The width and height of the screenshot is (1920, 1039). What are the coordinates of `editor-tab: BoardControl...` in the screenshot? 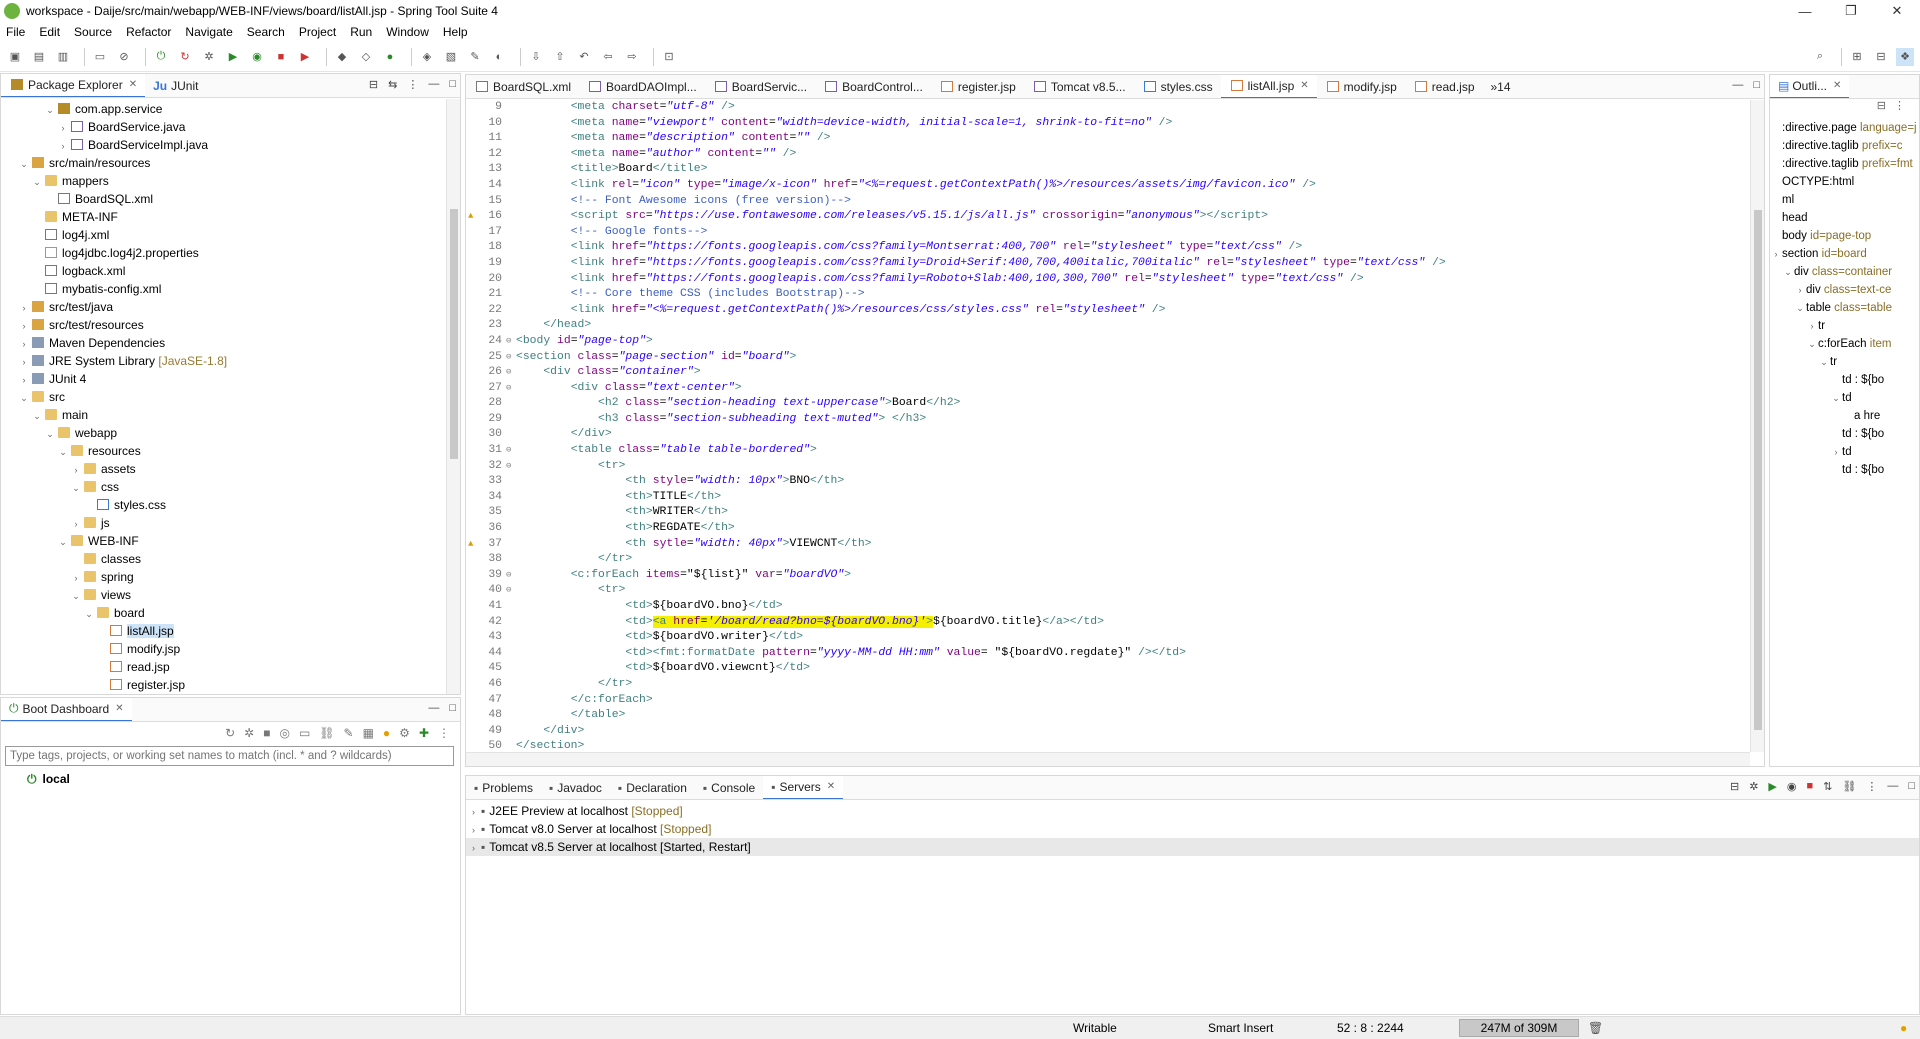 It's located at (873, 86).